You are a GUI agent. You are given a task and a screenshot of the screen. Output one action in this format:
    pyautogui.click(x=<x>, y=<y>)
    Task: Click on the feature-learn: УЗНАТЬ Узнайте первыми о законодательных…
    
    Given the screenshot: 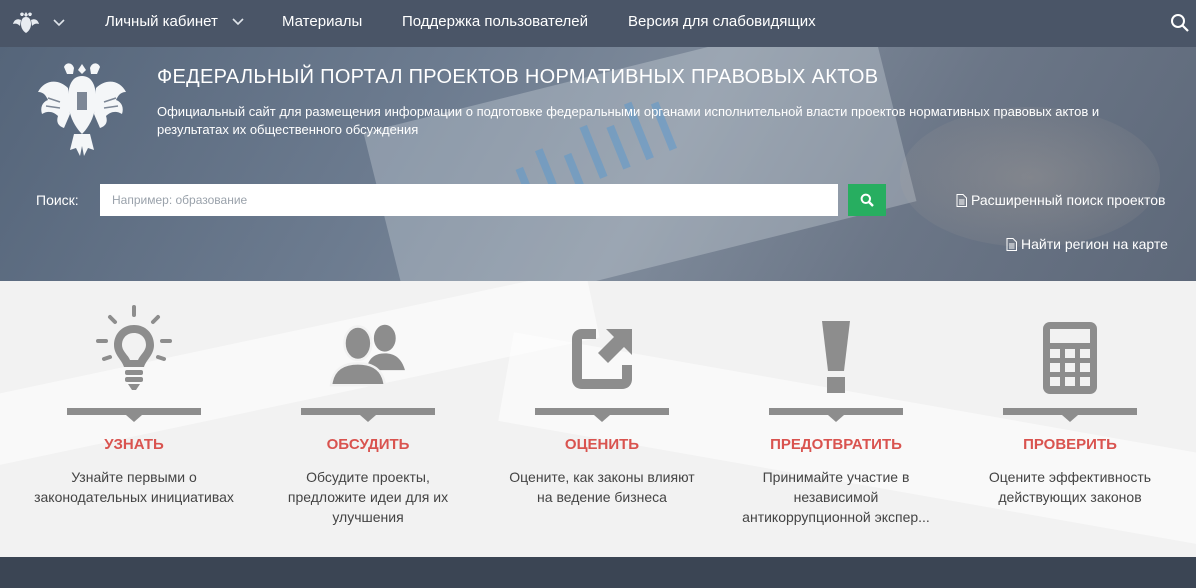 What is the action you would take?
    pyautogui.click(x=134, y=419)
    